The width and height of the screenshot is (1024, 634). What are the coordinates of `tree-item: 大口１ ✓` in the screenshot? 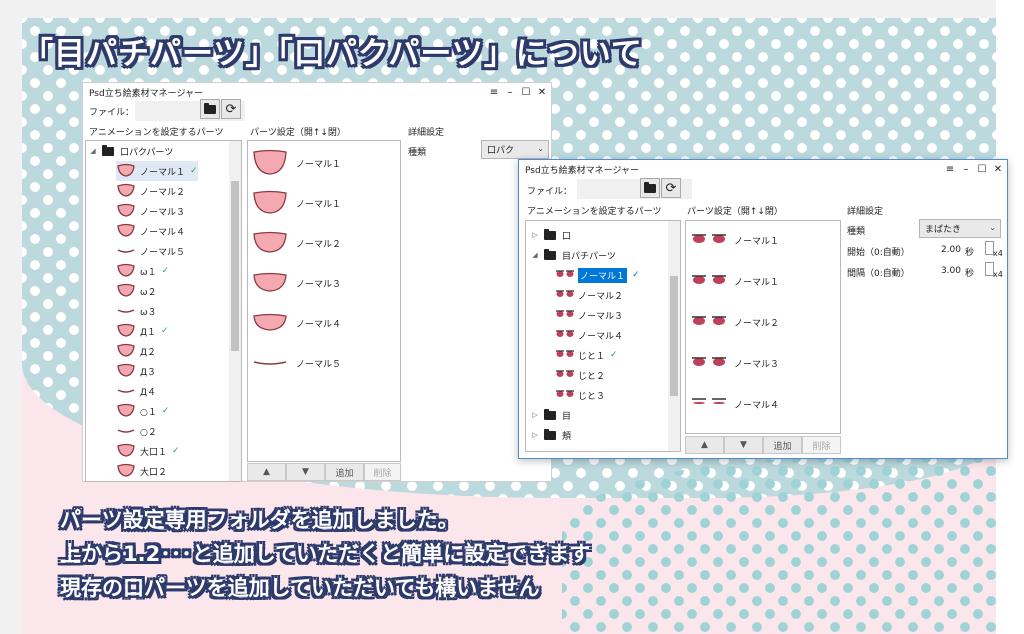 It's located at (148, 451).